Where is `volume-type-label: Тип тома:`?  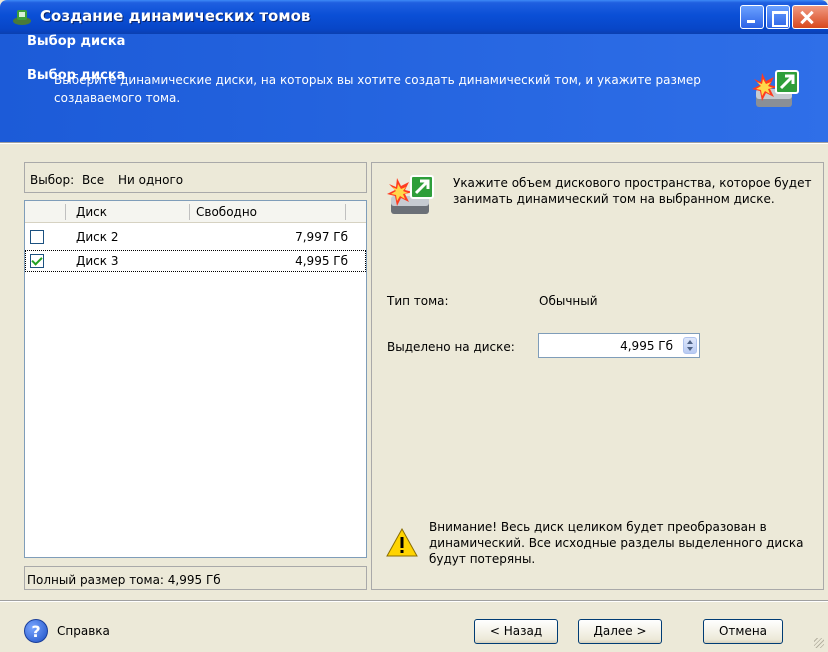
volume-type-label: Тип тома: is located at coordinates (418, 301).